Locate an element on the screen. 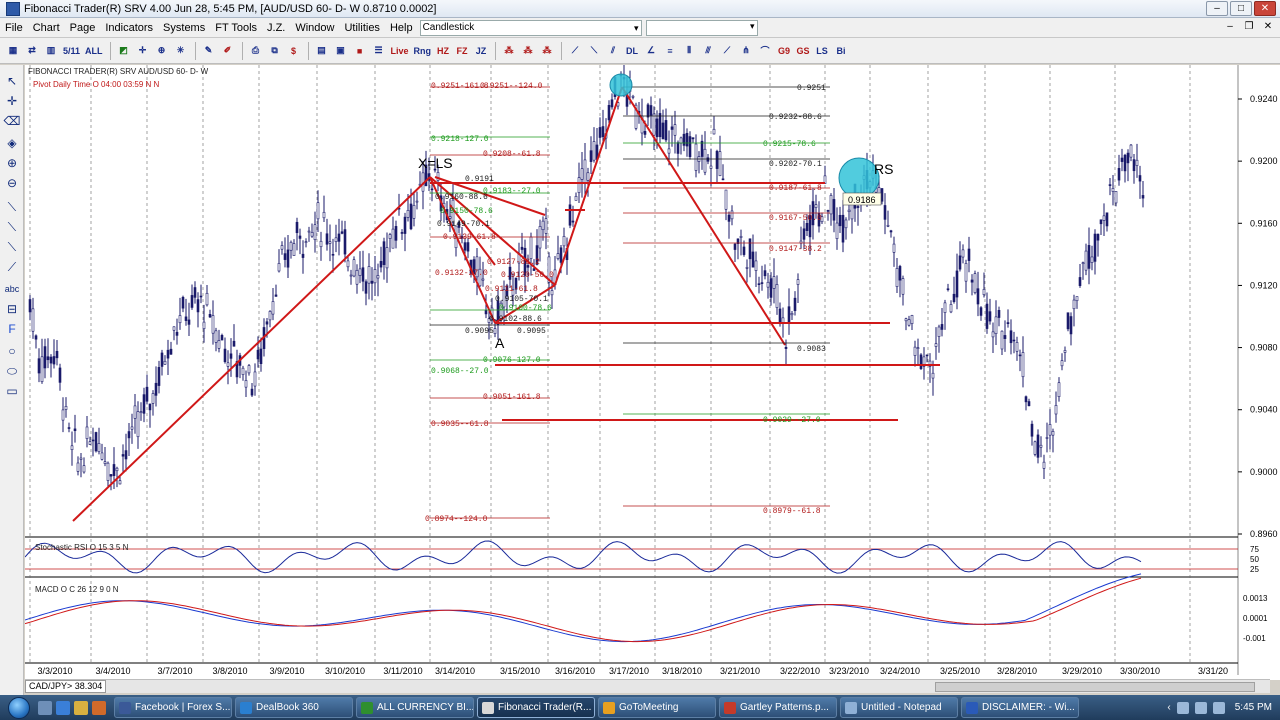  arrows-icon: ⇄ is located at coordinates (32, 51).